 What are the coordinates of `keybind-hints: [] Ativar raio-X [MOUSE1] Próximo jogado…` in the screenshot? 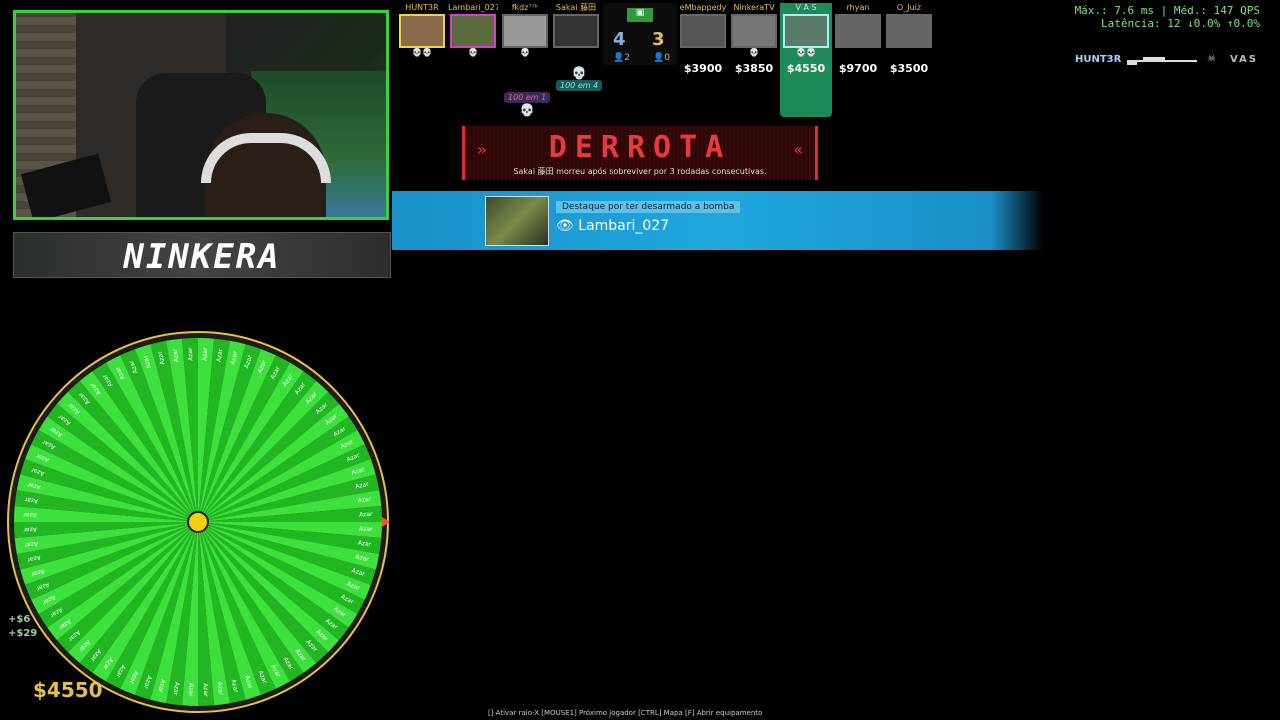 It's located at (625, 713).